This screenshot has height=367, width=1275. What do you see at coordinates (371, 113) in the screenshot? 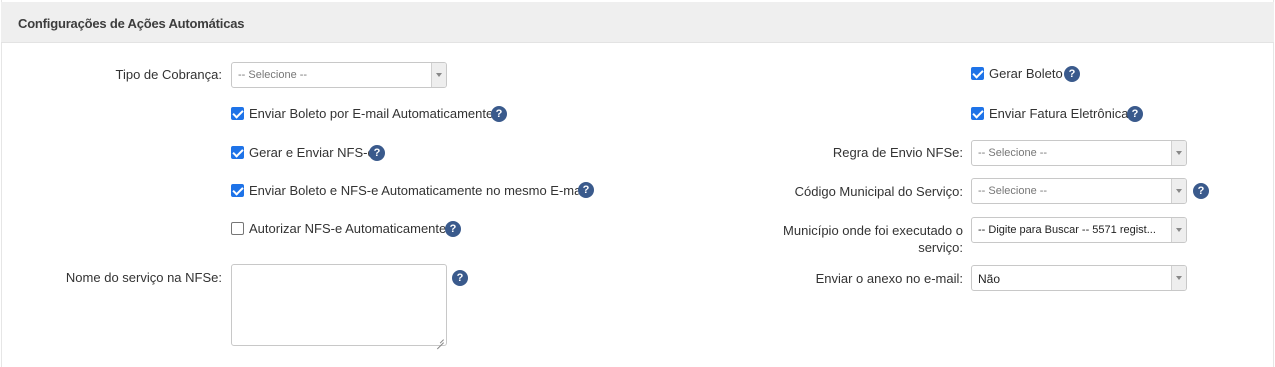
I see `enviar-boleto-email-label: Enviar Boleto por E-mail Automaticamente` at bounding box center [371, 113].